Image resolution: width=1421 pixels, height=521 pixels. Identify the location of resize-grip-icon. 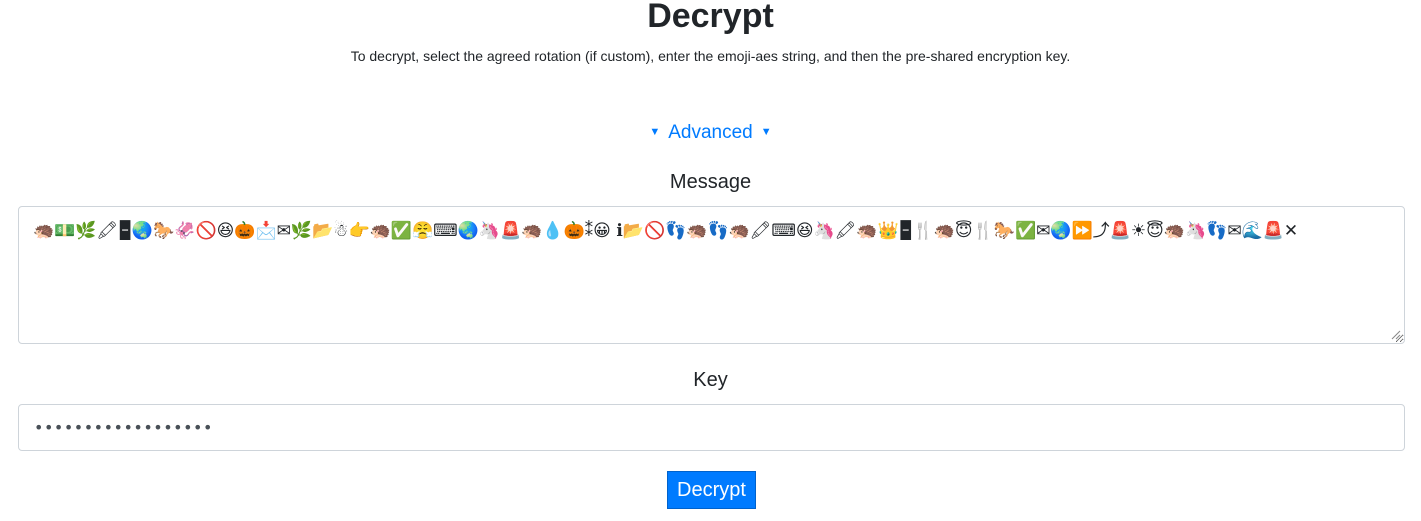
(1396, 335).